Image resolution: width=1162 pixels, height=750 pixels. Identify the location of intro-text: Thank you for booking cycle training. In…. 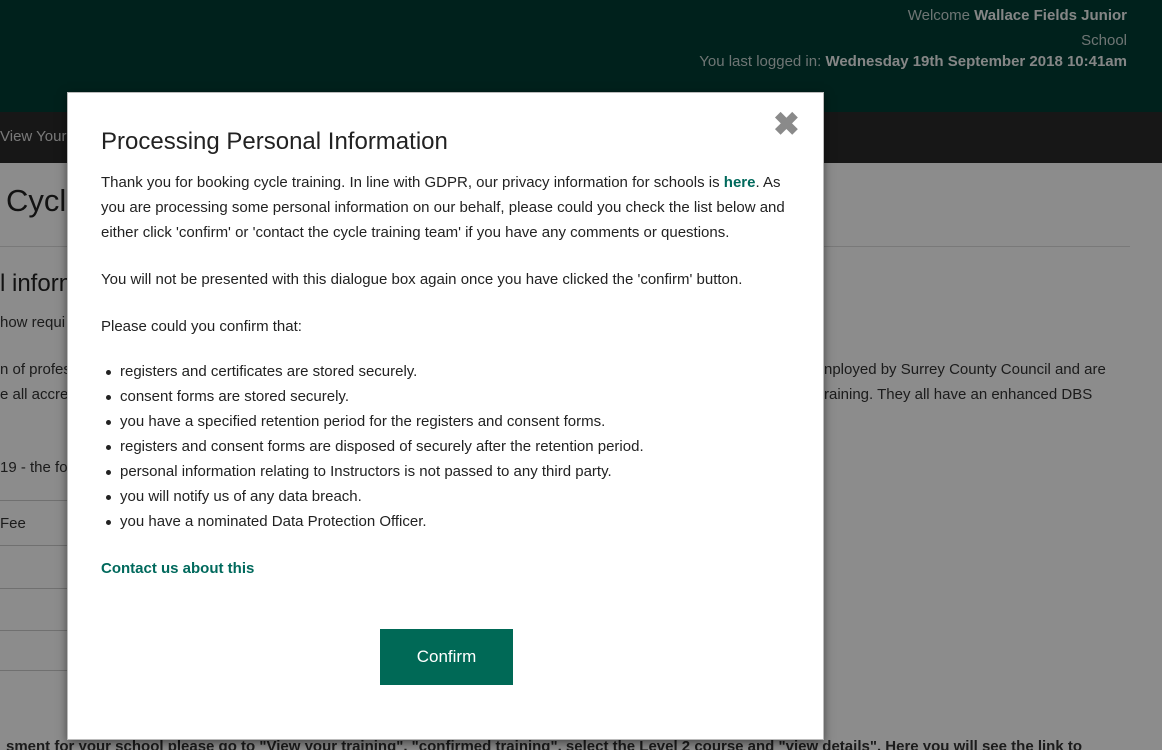
(412, 182).